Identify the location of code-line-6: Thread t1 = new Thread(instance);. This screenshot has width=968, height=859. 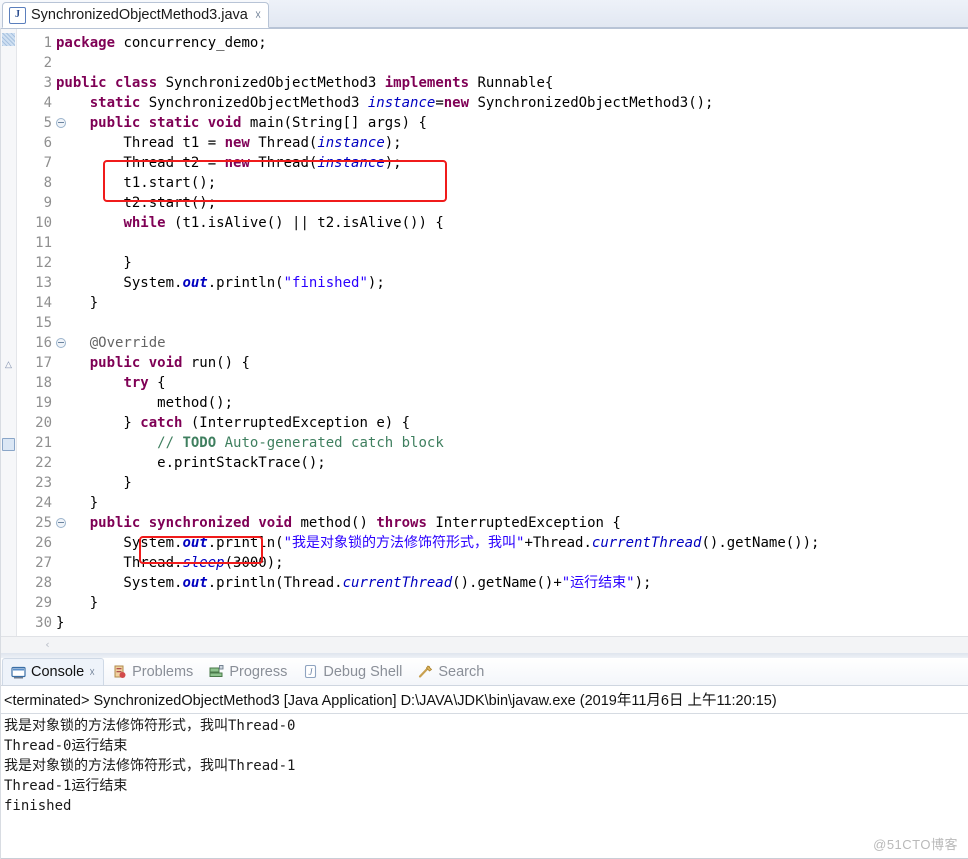
(229, 143).